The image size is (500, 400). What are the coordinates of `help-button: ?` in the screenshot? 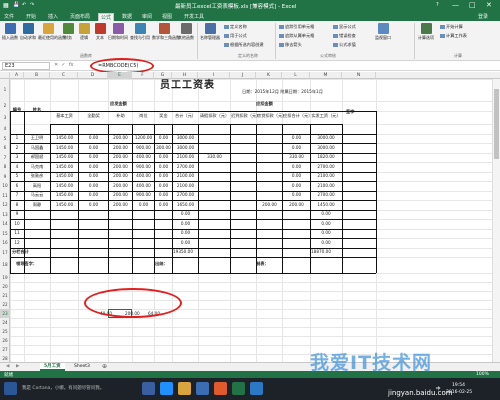 It's located at (437, 5).